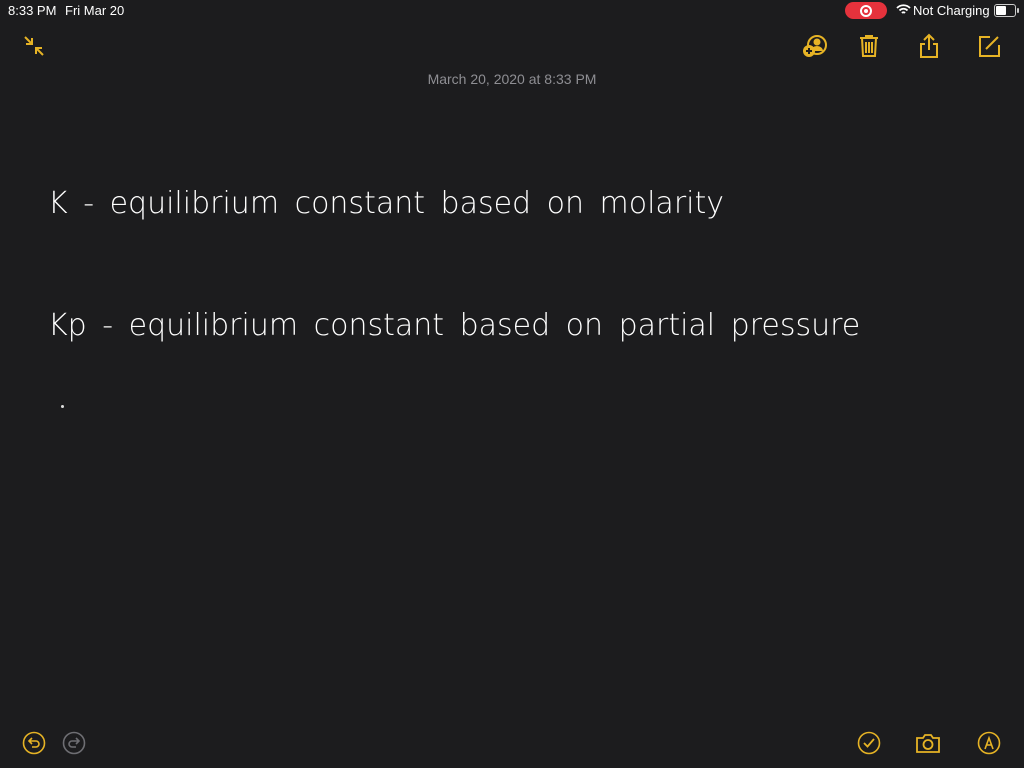 The image size is (1024, 768). What do you see at coordinates (903, 9) in the screenshot?
I see `wifi-icon` at bounding box center [903, 9].